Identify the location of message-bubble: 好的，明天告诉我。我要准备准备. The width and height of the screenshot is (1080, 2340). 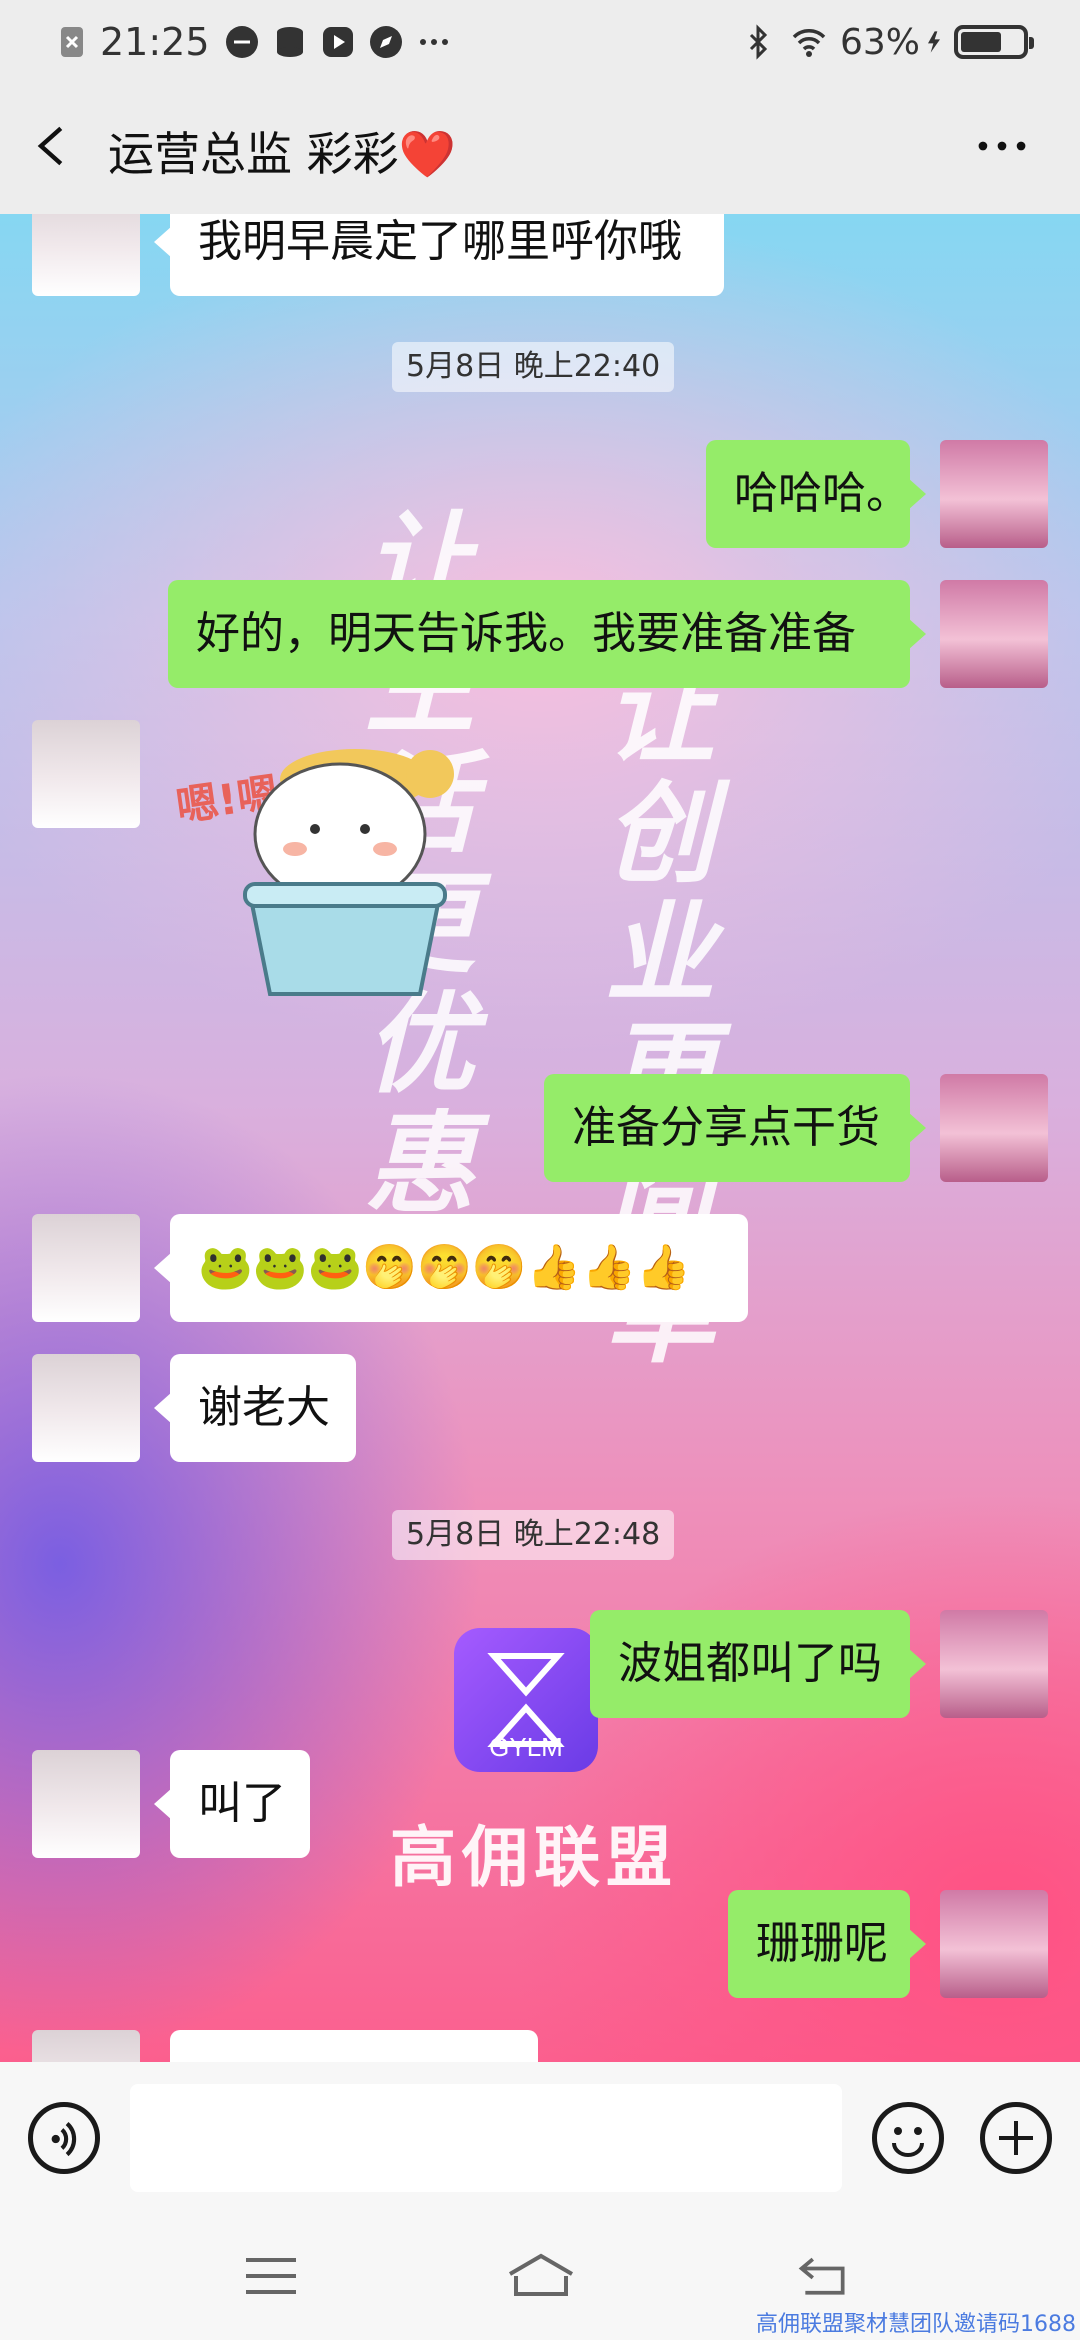
(547, 634).